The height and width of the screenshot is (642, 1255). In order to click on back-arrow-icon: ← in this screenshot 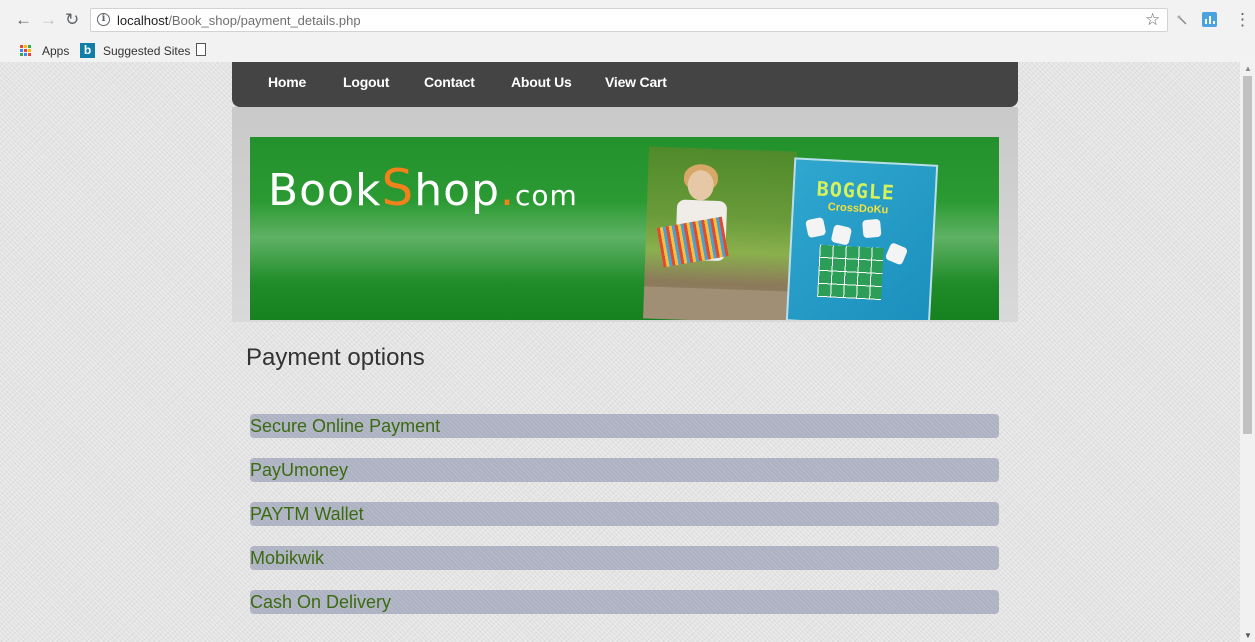, I will do `click(23, 20)`.